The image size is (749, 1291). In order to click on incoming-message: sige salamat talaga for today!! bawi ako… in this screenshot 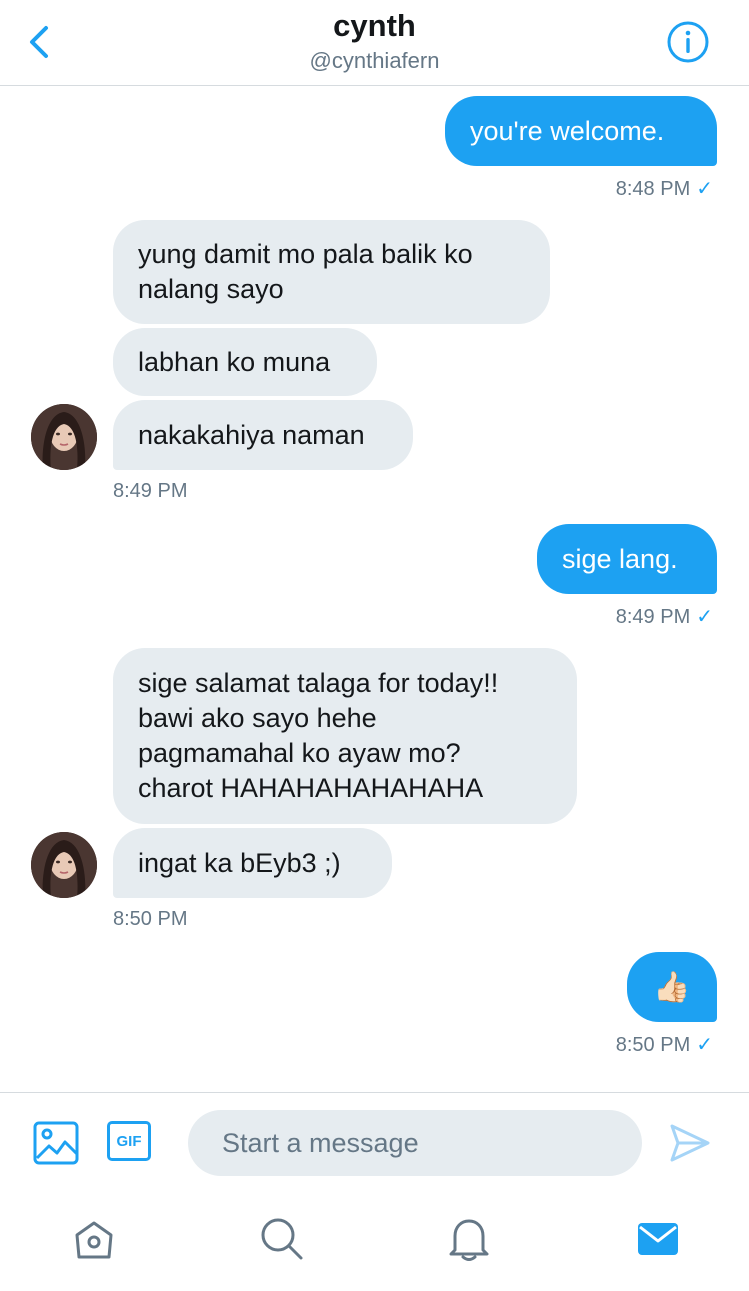, I will do `click(345, 736)`.